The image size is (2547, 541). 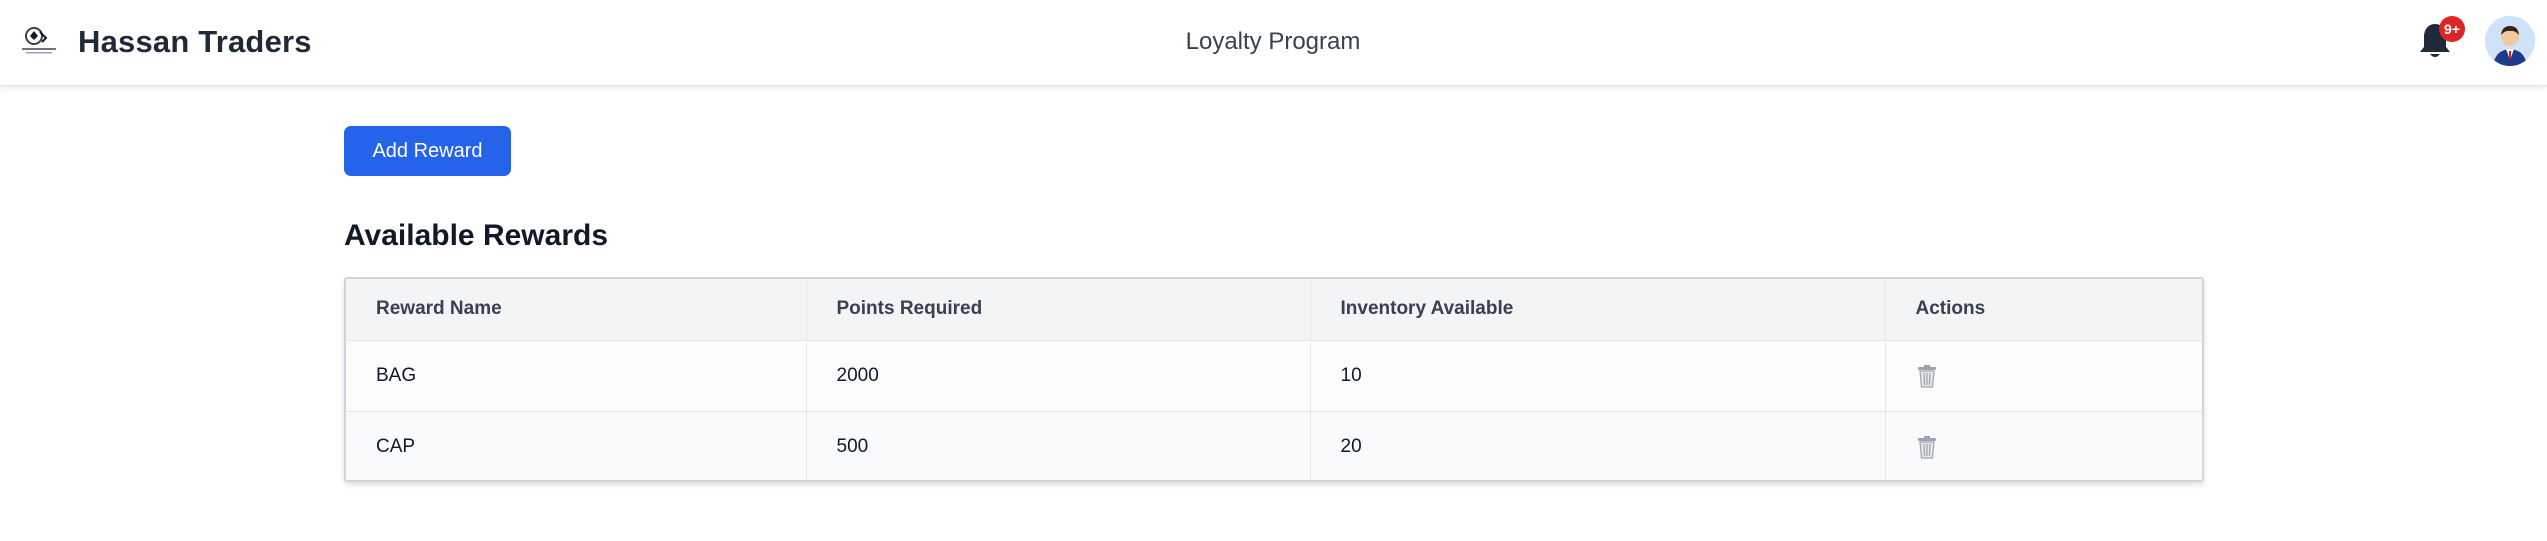 I want to click on notification-badge: 9+, so click(x=2452, y=29).